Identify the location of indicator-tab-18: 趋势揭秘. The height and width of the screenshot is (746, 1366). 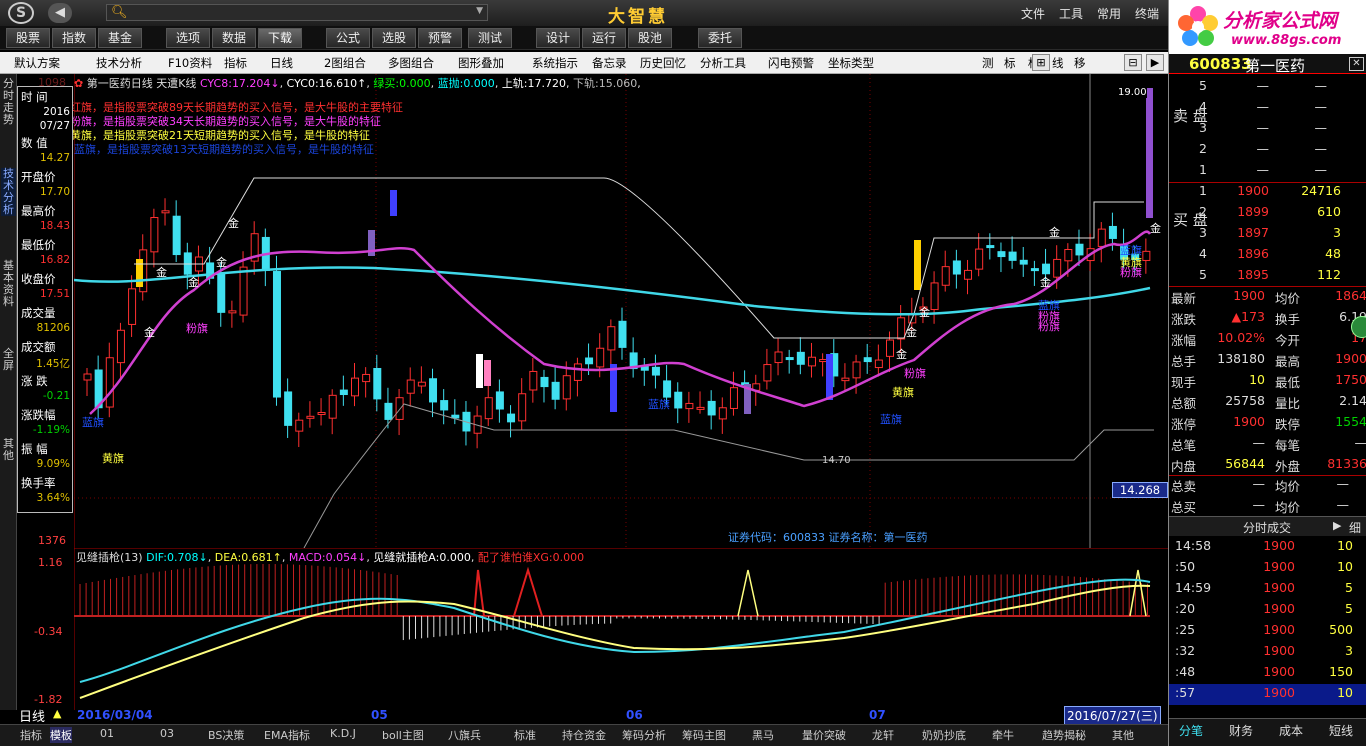
(1064, 735).